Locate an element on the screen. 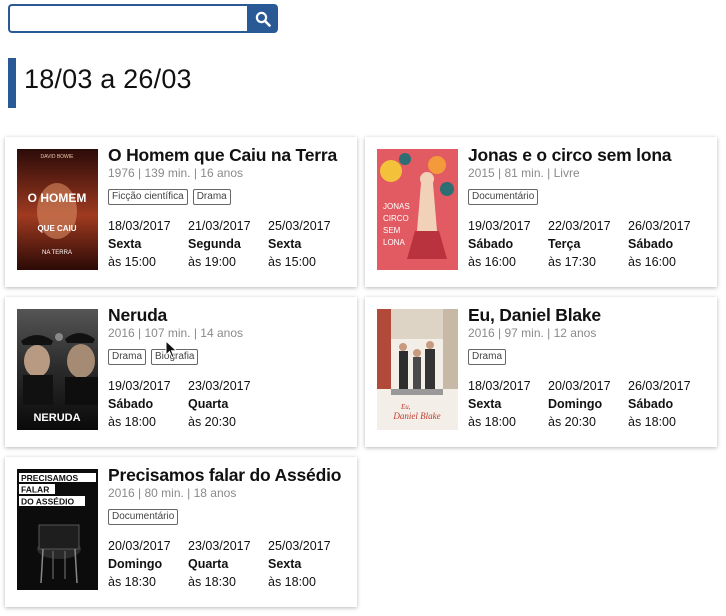 The width and height of the screenshot is (726, 616). session: 26/03/2017 Sábado às 16:00 is located at coordinates (668, 244).